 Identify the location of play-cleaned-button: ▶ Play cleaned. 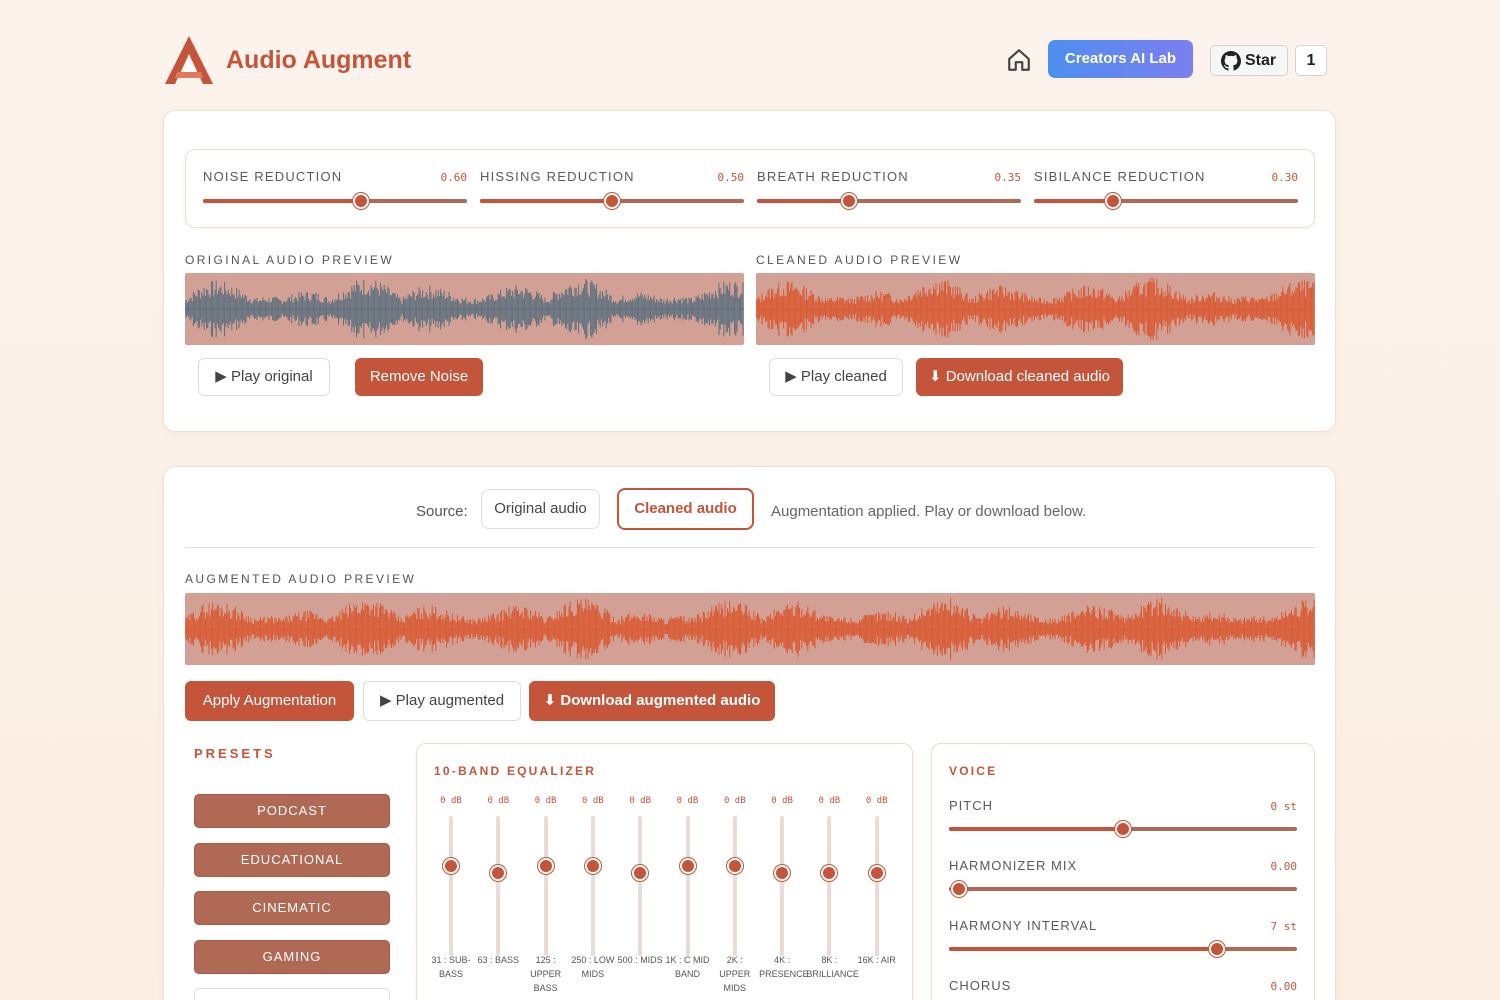
(836, 377).